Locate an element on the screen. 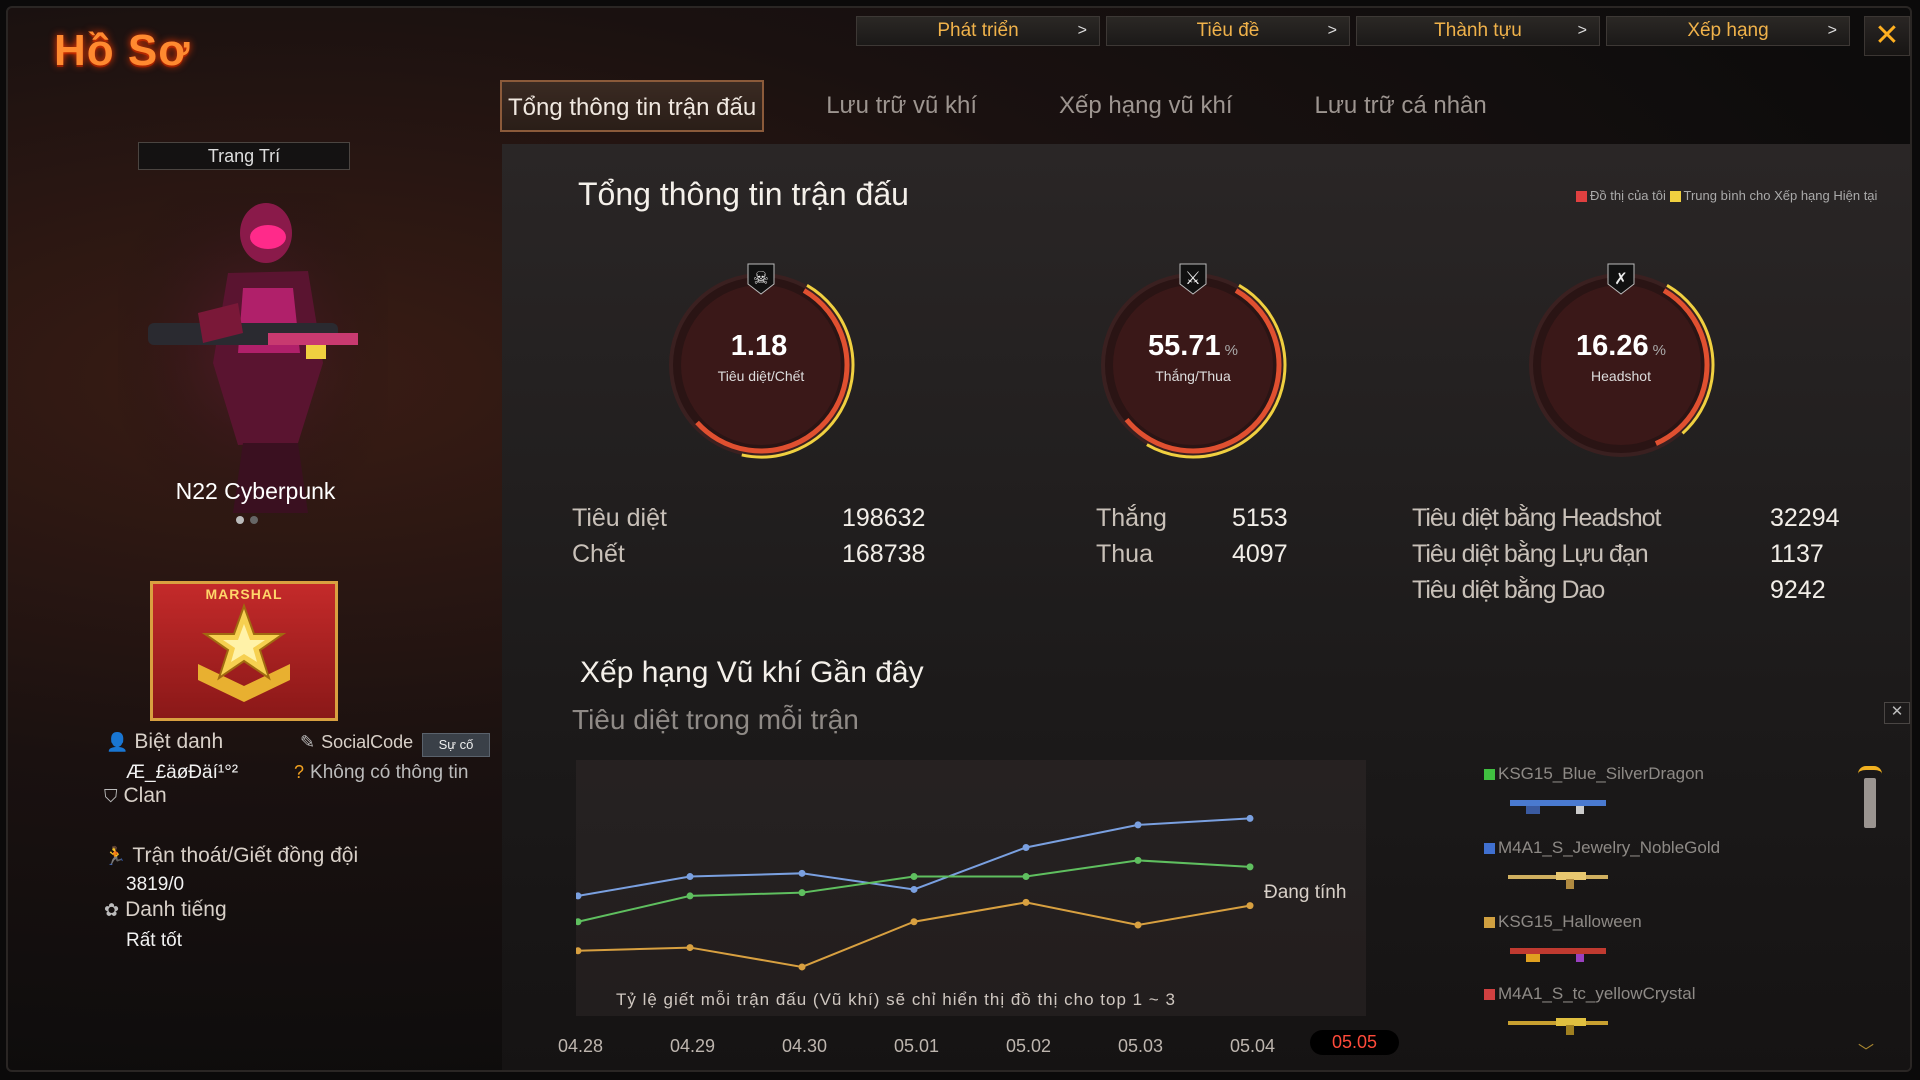 The width and height of the screenshot is (1920, 1080). weapon-list-item: KSG15_Blue_SilverDragon is located at coordinates (1594, 774).